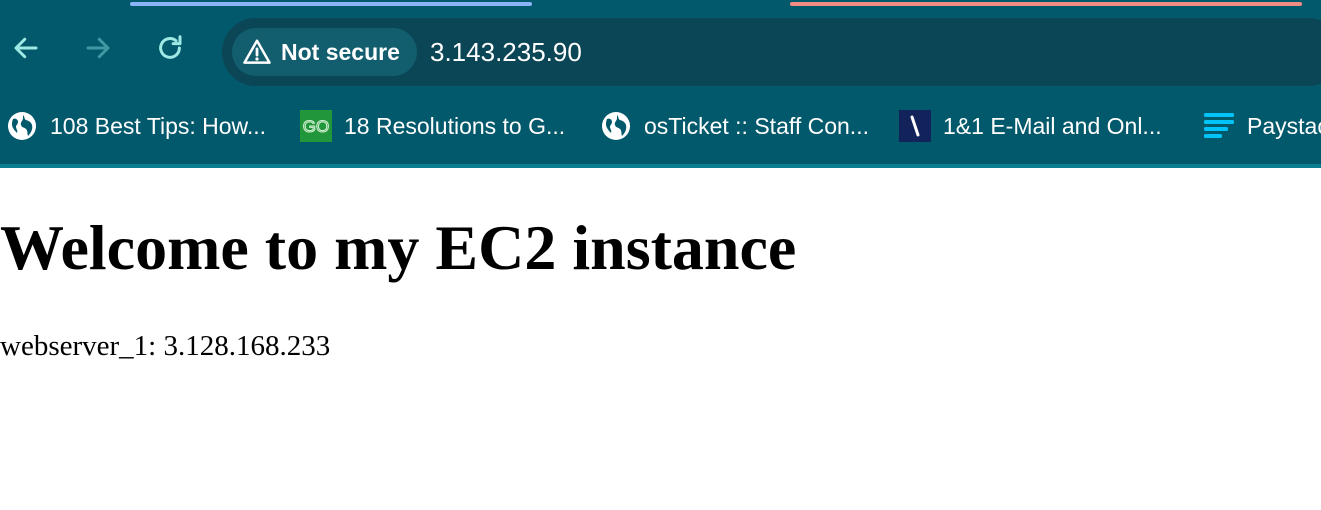  I want to click on tab-strip, so click(660, 6).